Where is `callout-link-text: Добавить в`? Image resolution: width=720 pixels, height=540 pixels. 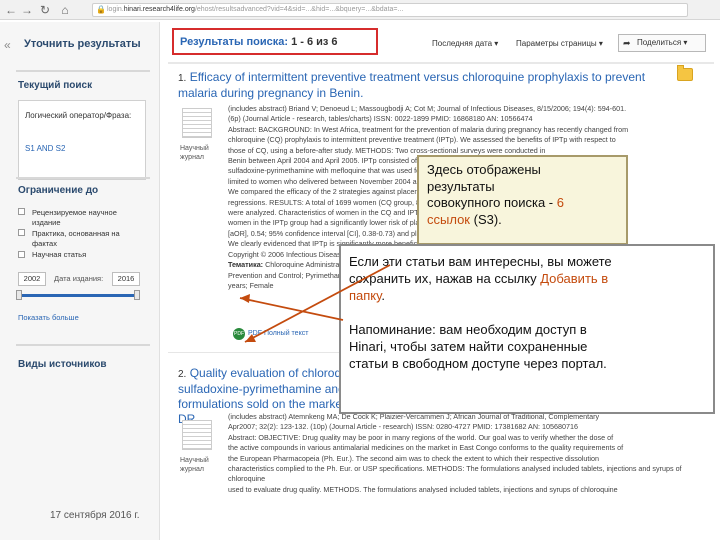
callout-link-text: Добавить в is located at coordinates (574, 278).